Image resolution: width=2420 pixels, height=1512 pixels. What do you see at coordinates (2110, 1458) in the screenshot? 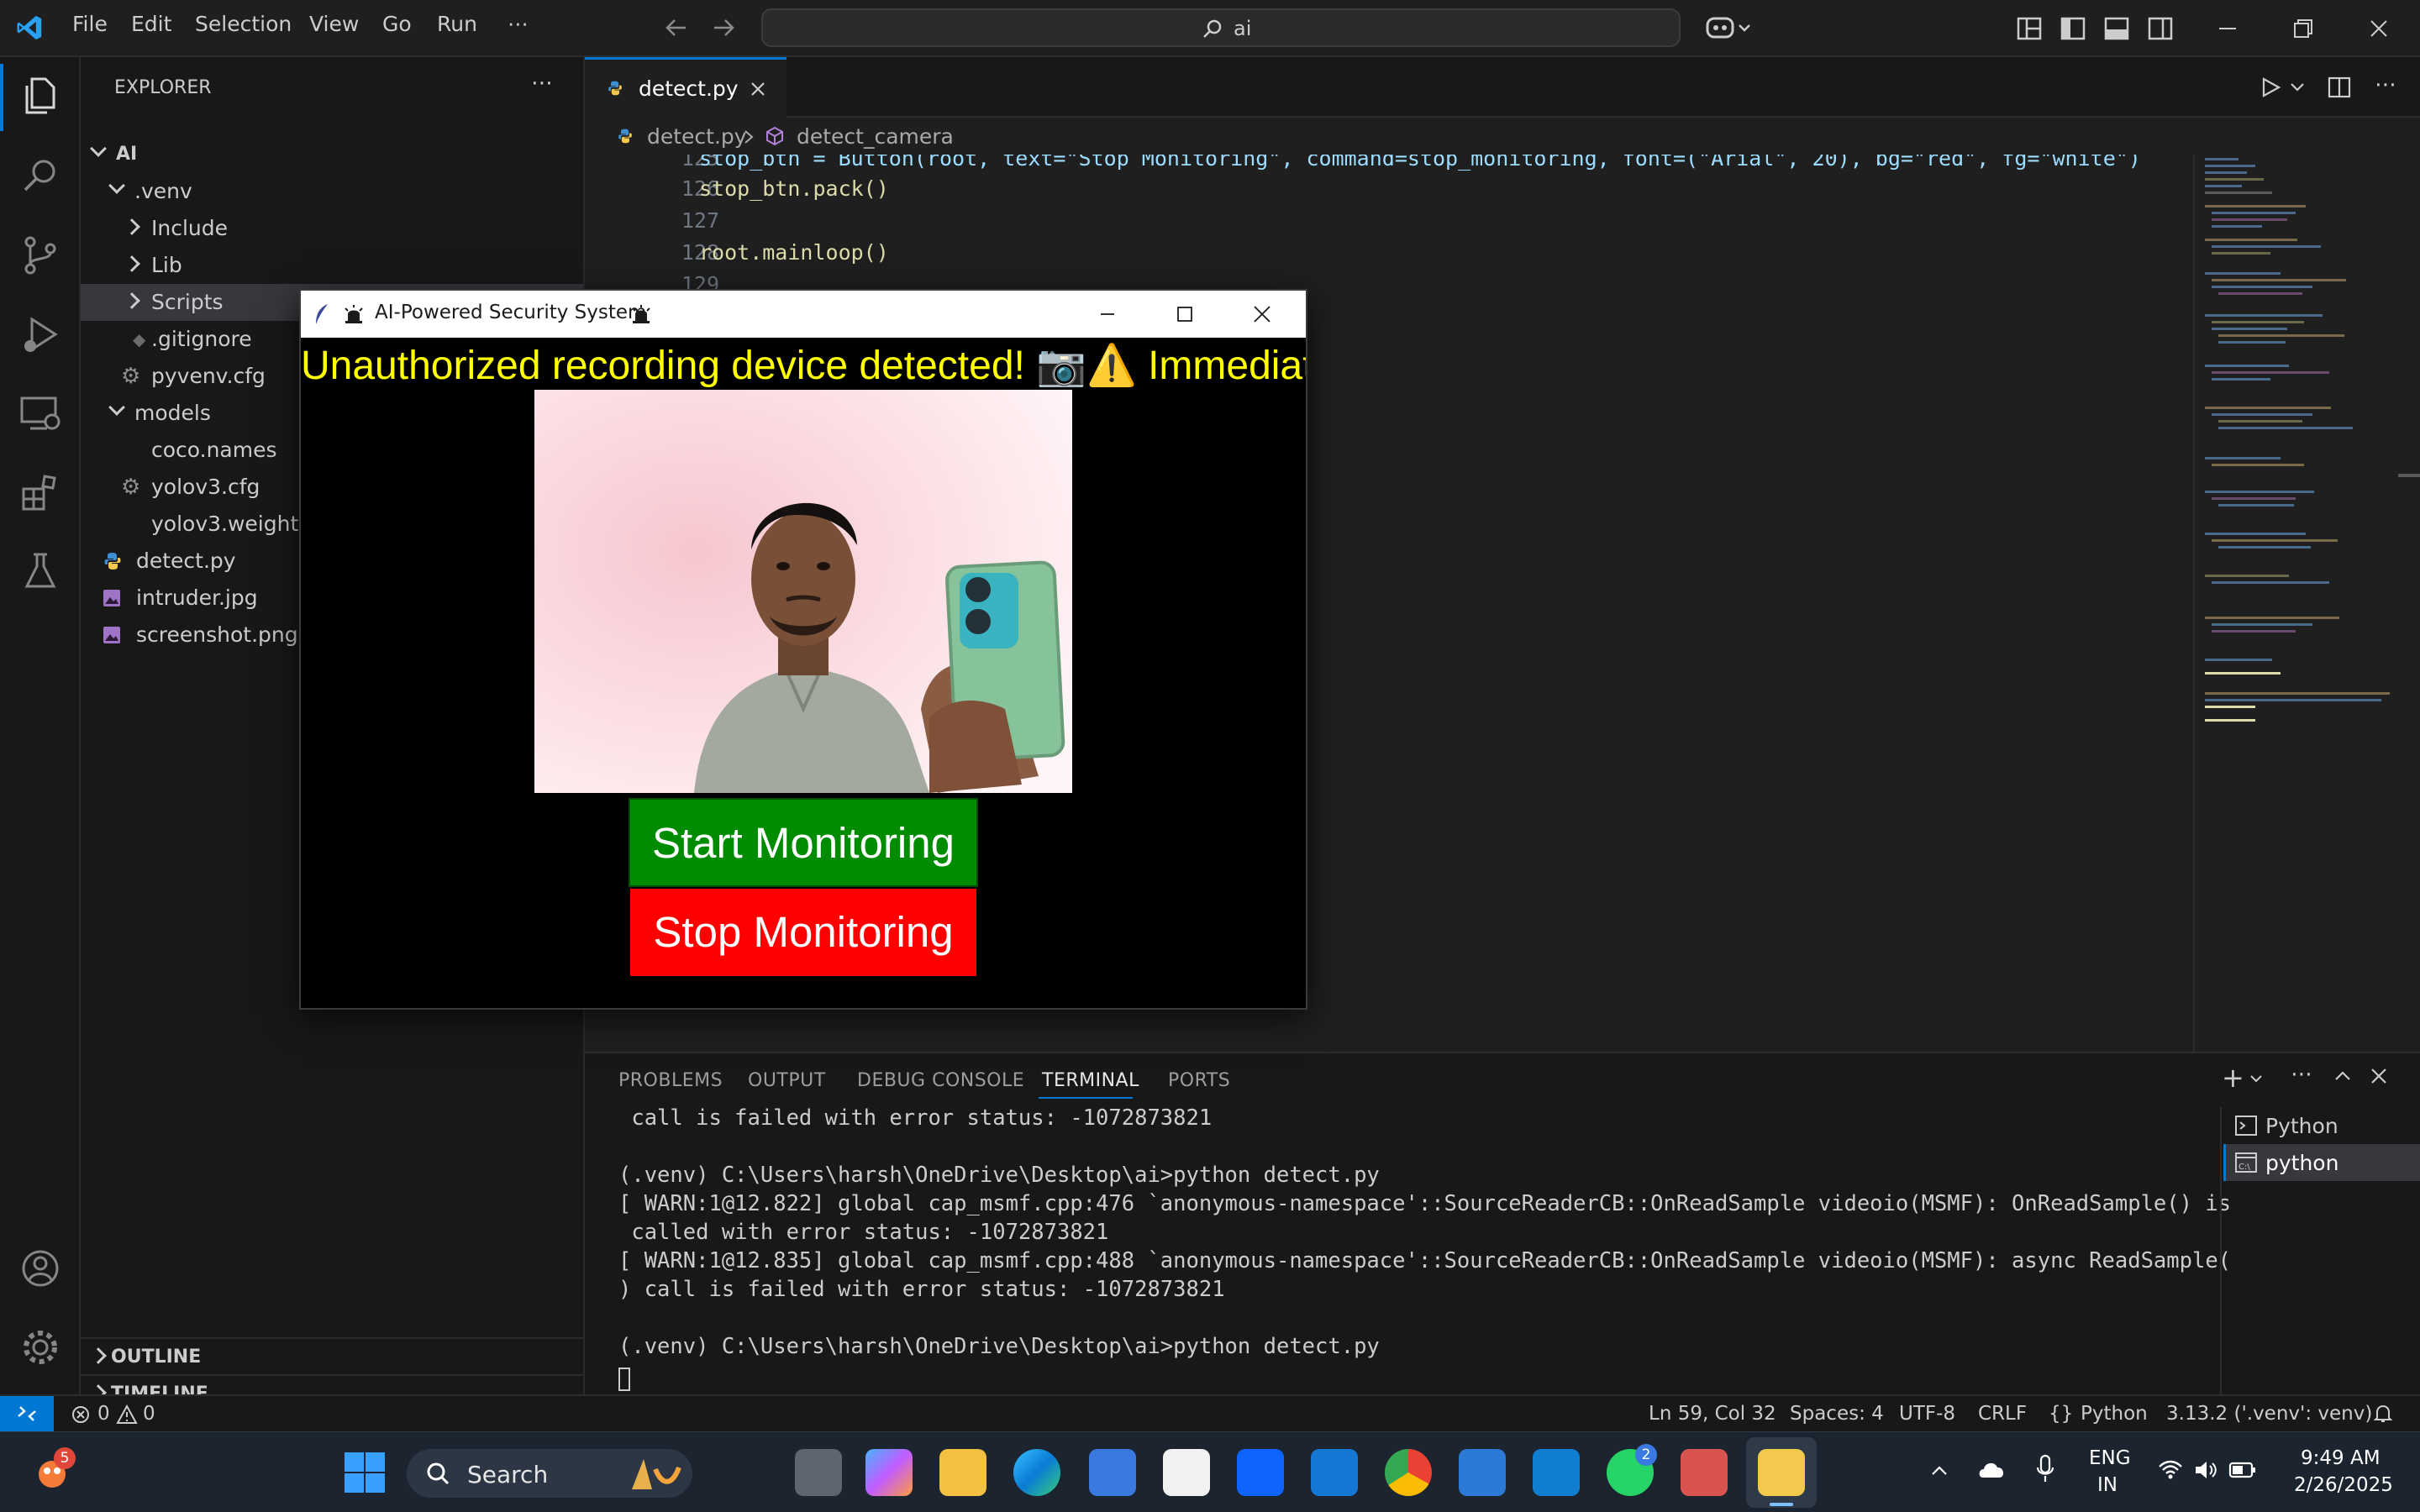
I see `language-indicator: ENG` at bounding box center [2110, 1458].